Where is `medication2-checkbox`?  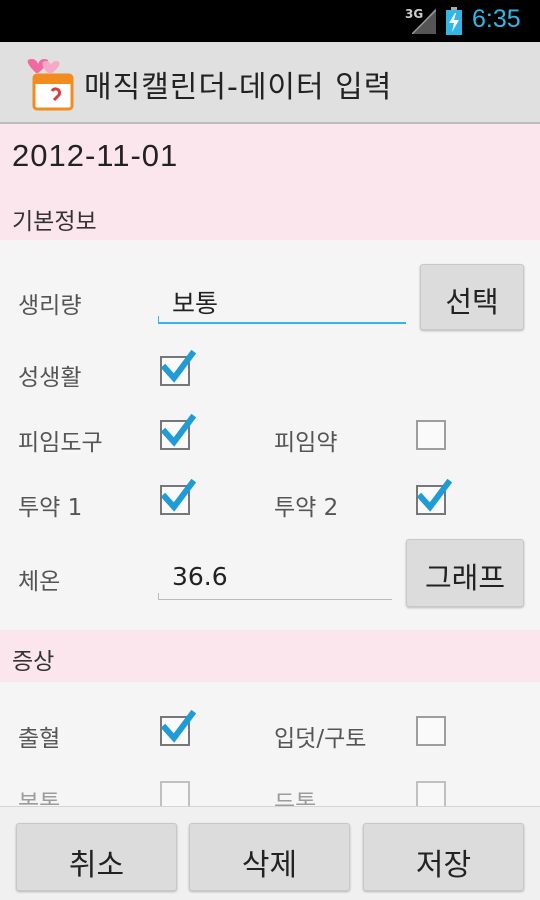
medication2-checkbox is located at coordinates (434, 497).